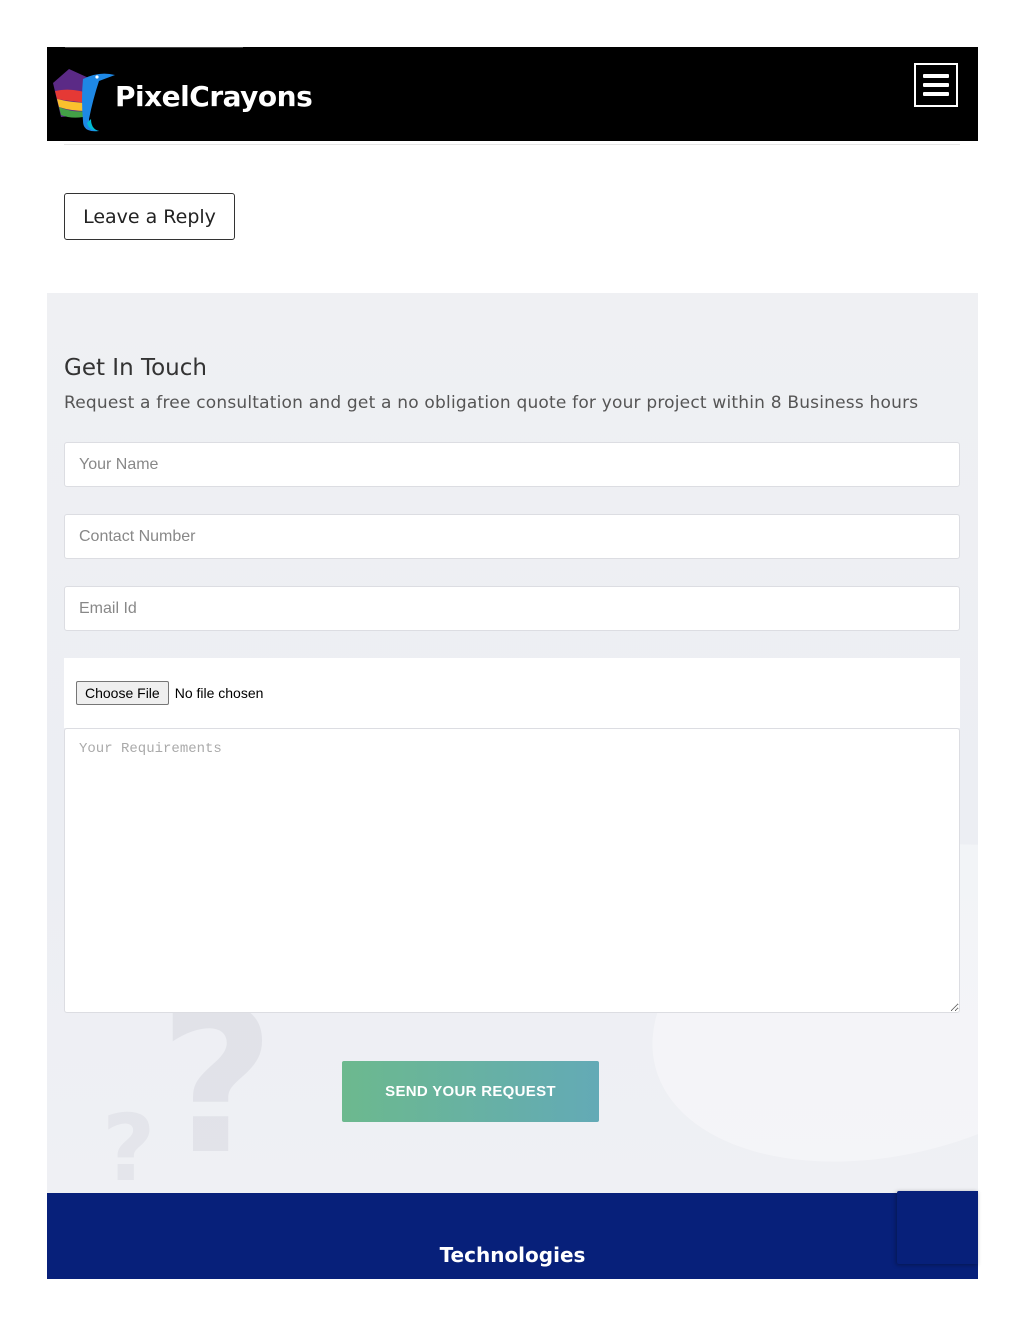  I want to click on send-request-button: SEND YOUR REQUEST, so click(470, 1091).